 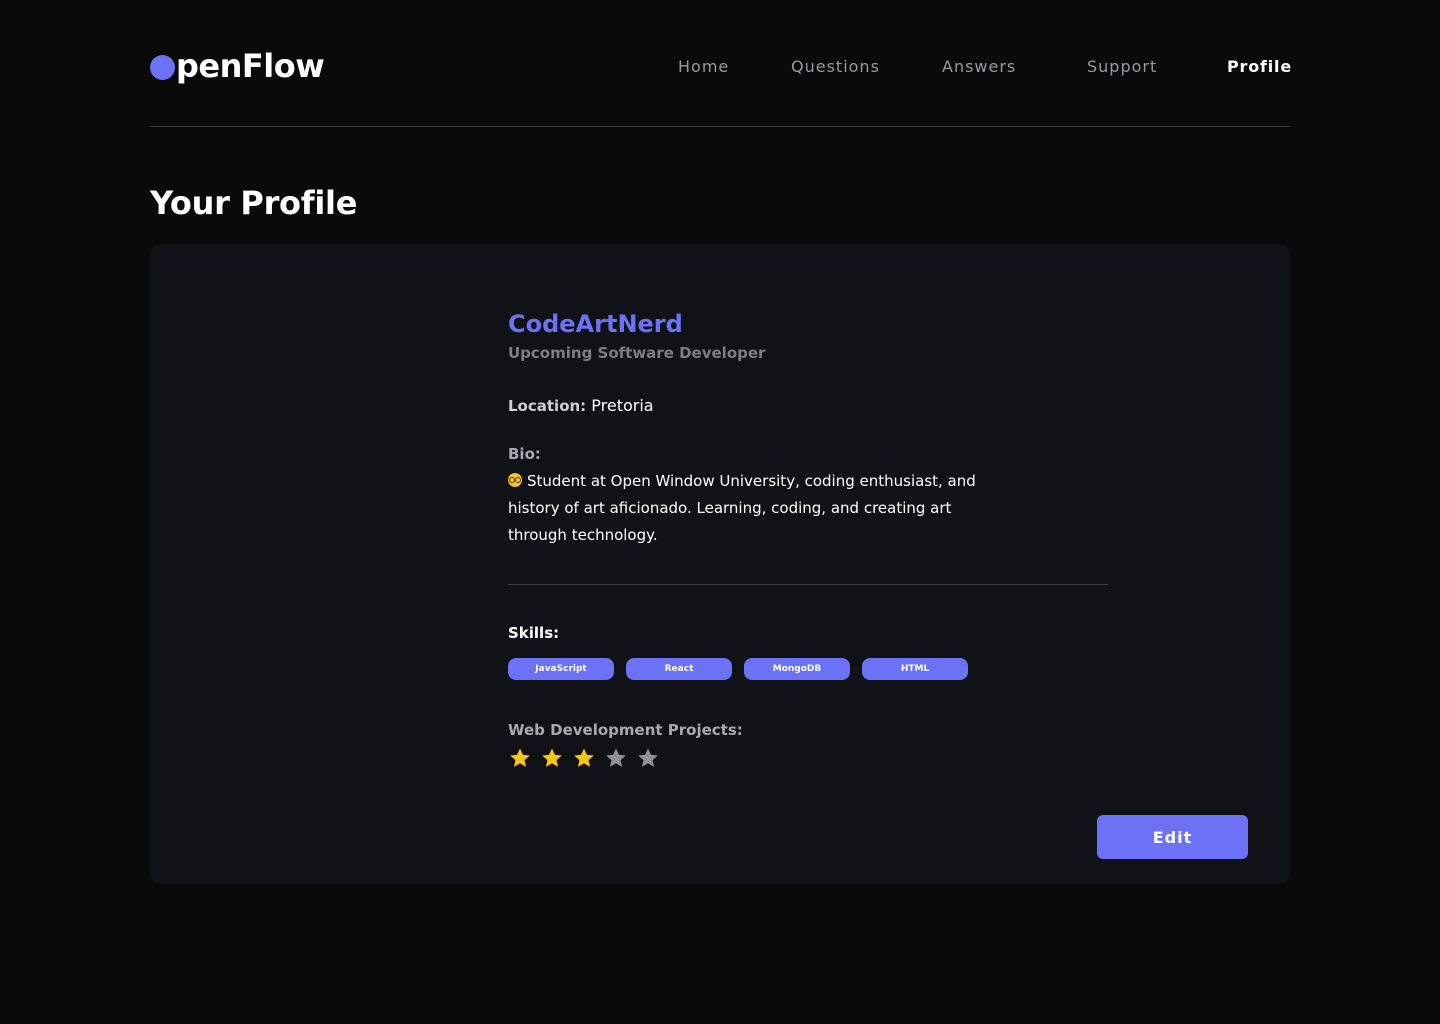 I want to click on header-divider, so click(x=720, y=126).